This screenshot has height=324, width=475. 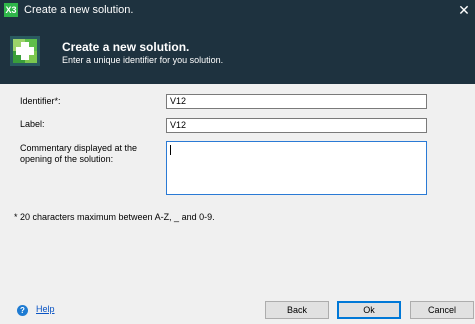 I want to click on back-button: Back, so click(x=297, y=310).